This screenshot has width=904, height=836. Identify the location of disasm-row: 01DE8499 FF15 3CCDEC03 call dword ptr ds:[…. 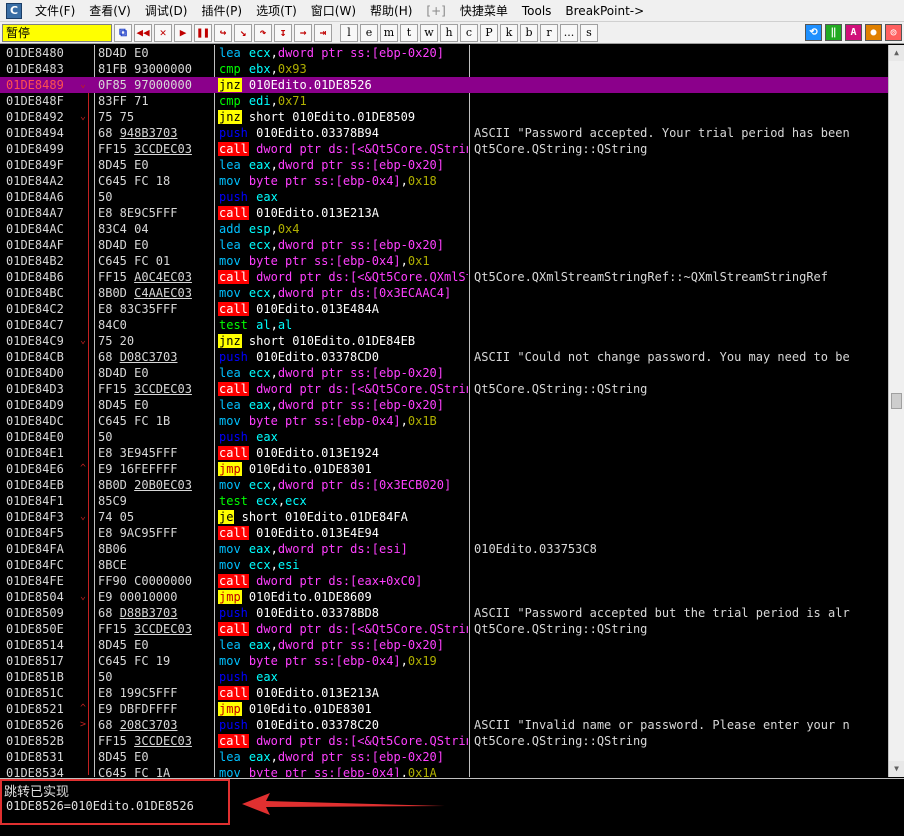
(444, 149).